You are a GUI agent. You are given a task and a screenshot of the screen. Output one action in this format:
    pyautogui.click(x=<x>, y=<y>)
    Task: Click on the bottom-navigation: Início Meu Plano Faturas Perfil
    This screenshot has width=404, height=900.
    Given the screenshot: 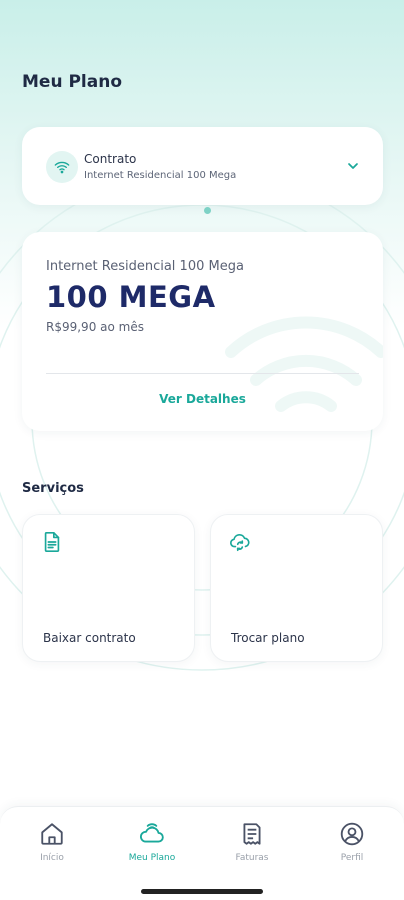 What is the action you would take?
    pyautogui.click(x=202, y=853)
    